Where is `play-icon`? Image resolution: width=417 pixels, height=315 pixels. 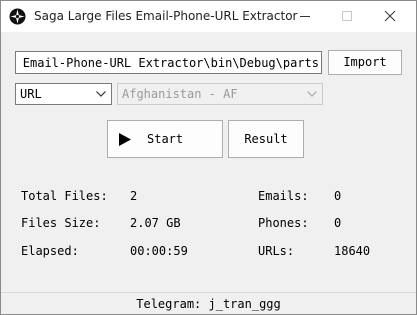
play-icon is located at coordinates (125, 139).